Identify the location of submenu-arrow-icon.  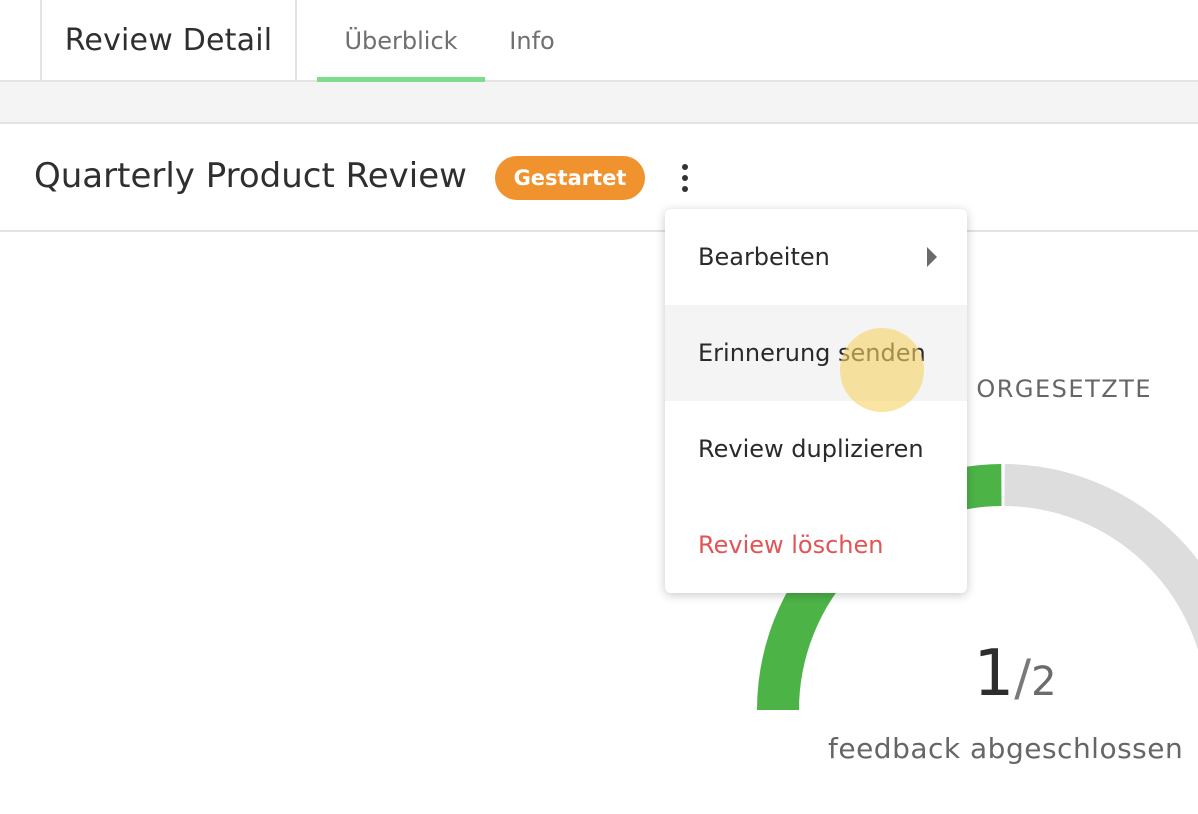
(932, 257).